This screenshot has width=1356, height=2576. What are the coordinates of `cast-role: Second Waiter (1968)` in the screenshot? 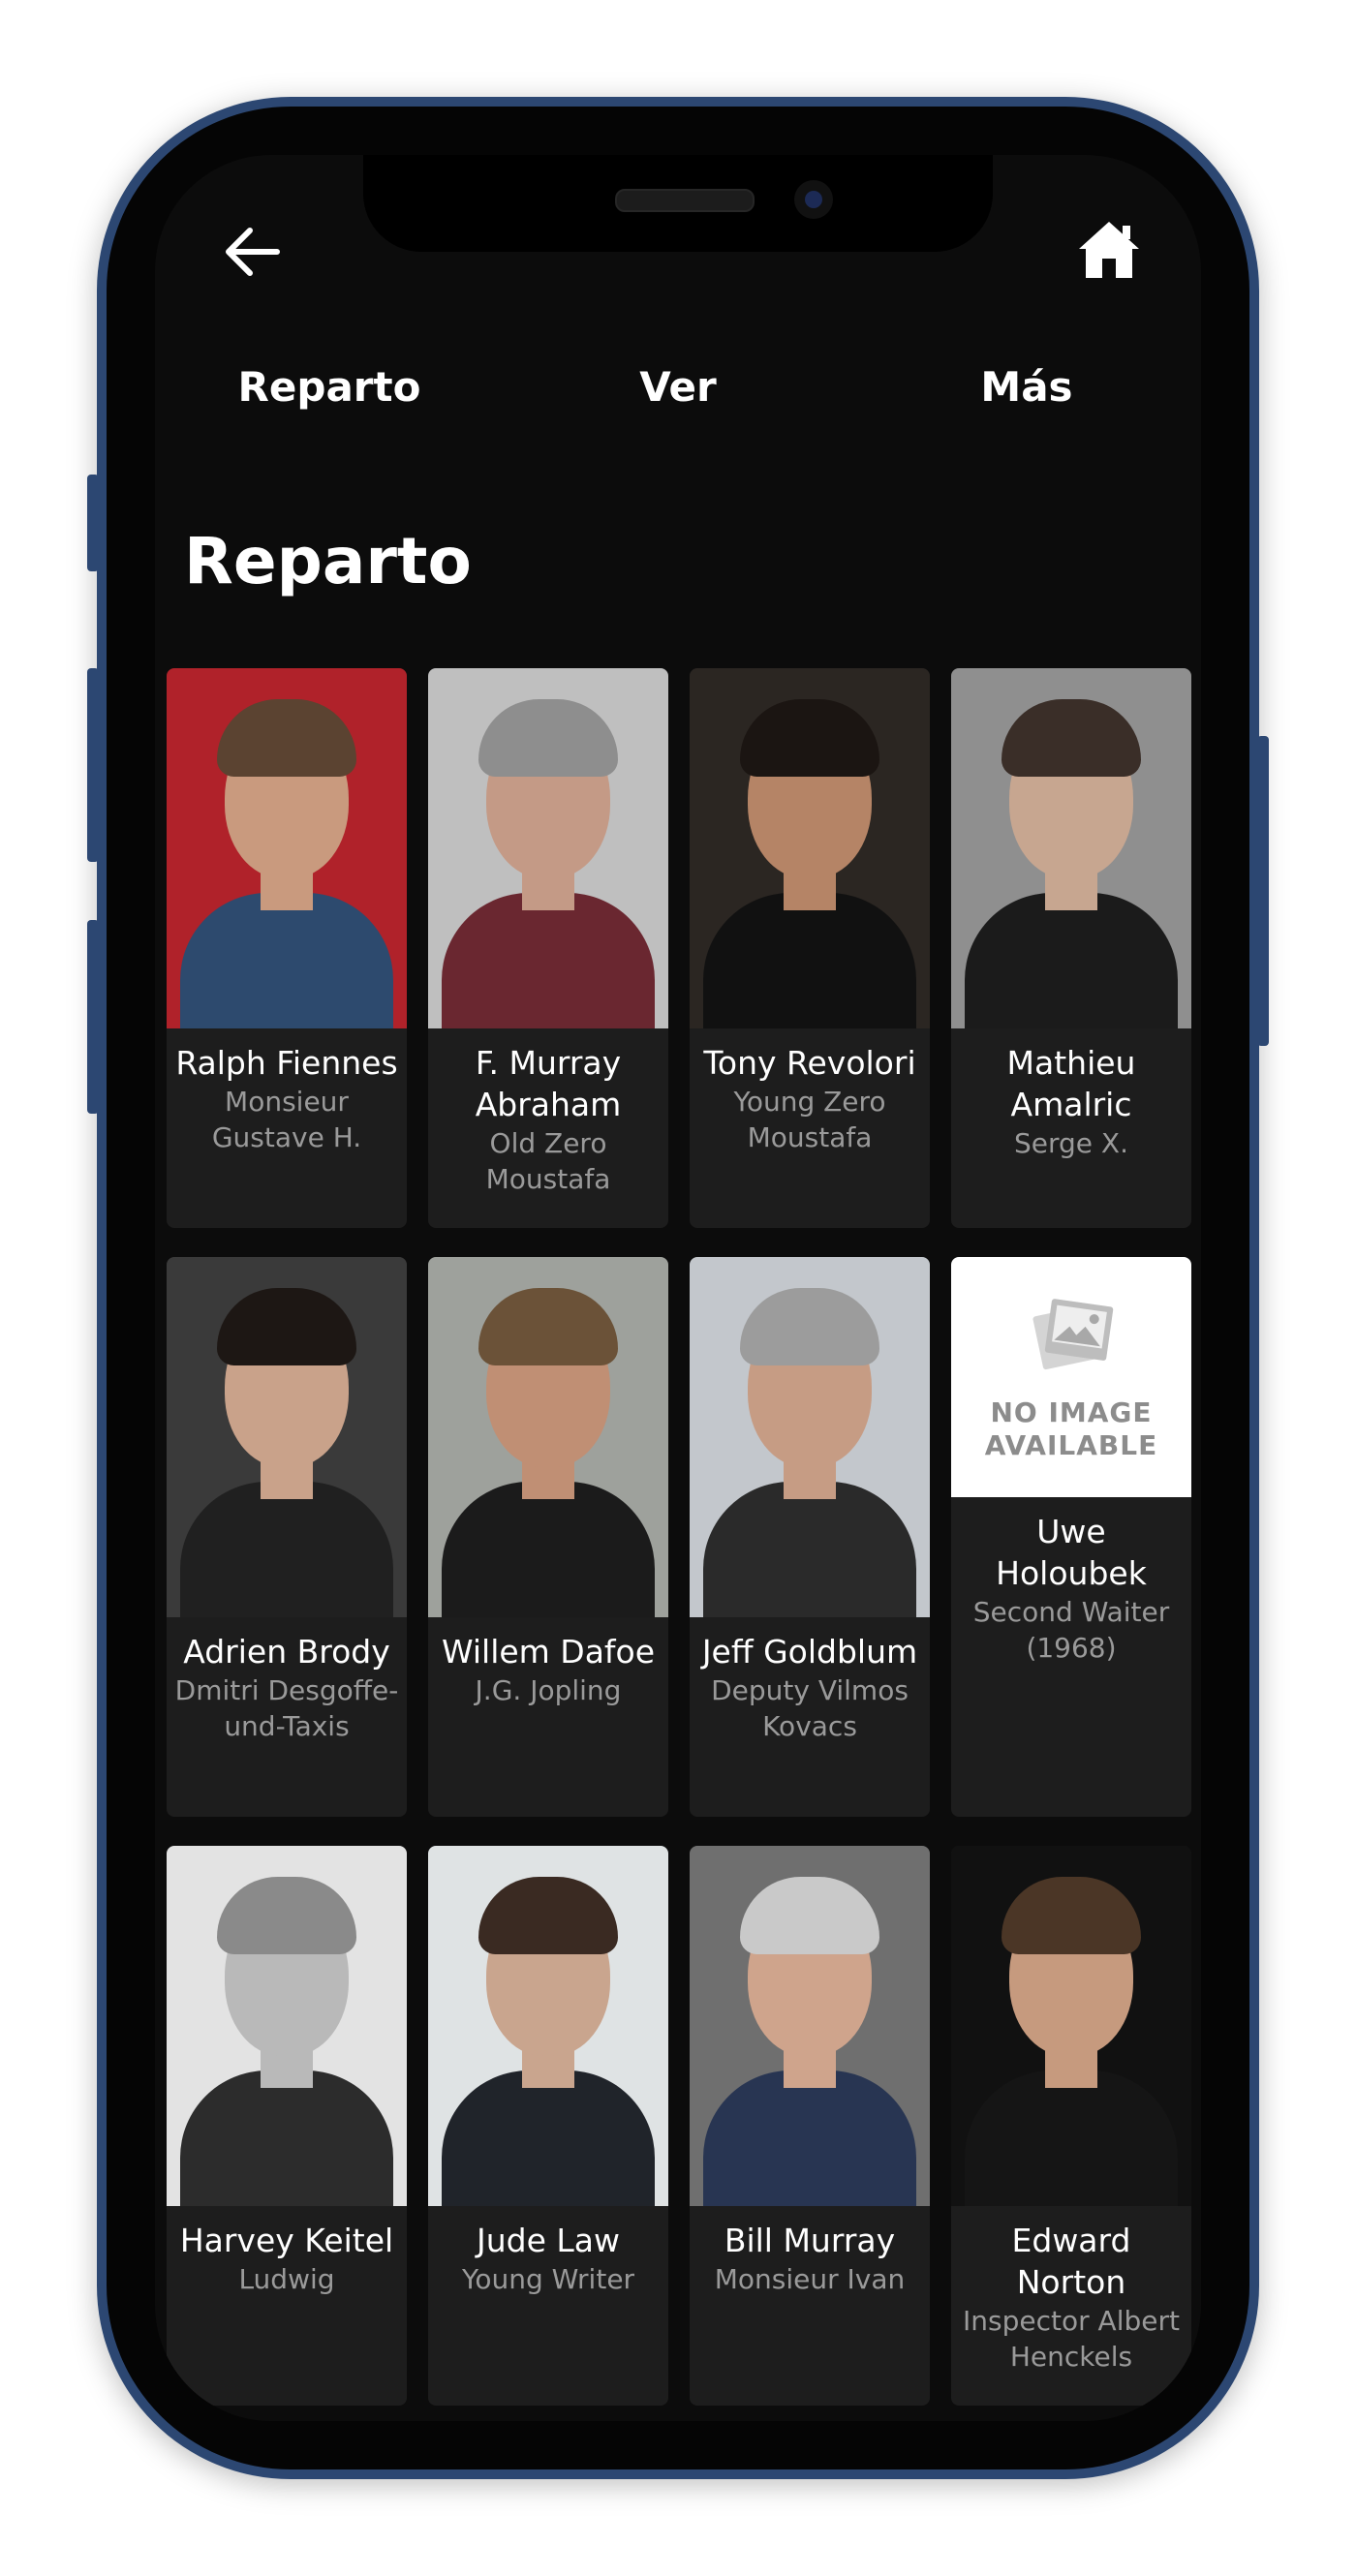 It's located at (1071, 1630).